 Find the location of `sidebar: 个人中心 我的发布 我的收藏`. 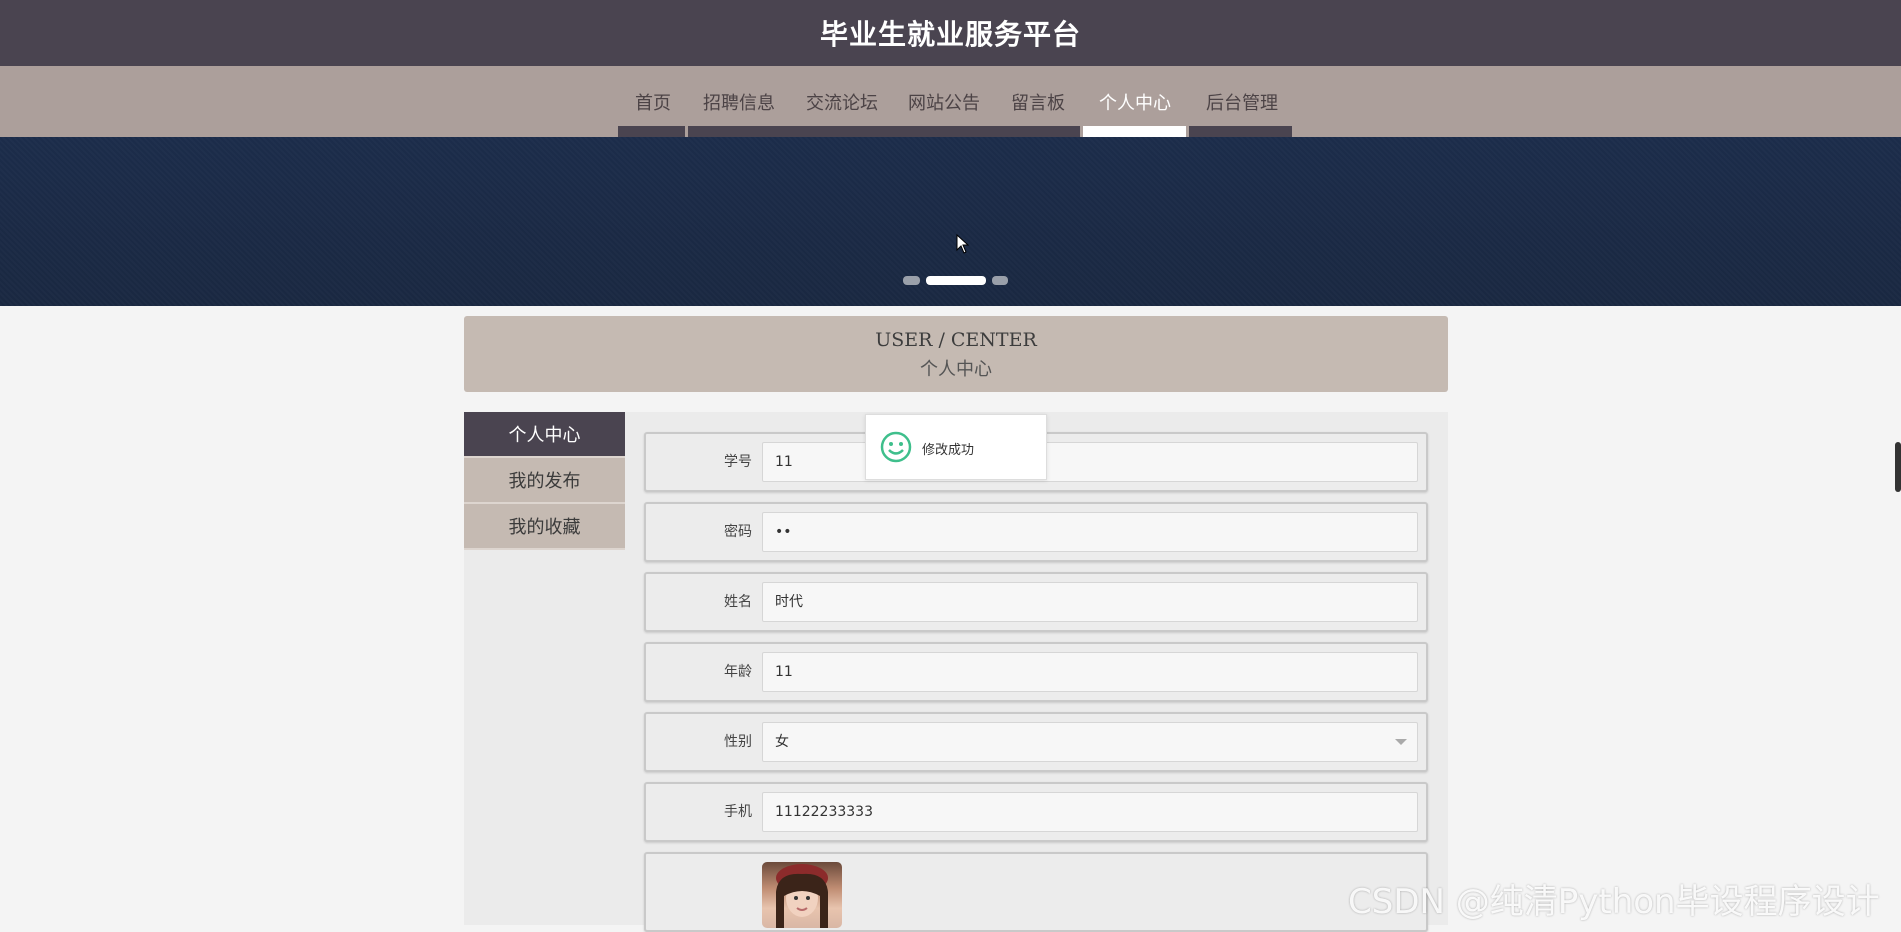

sidebar: 个人中心 我的发布 我的收藏 is located at coordinates (544, 481).